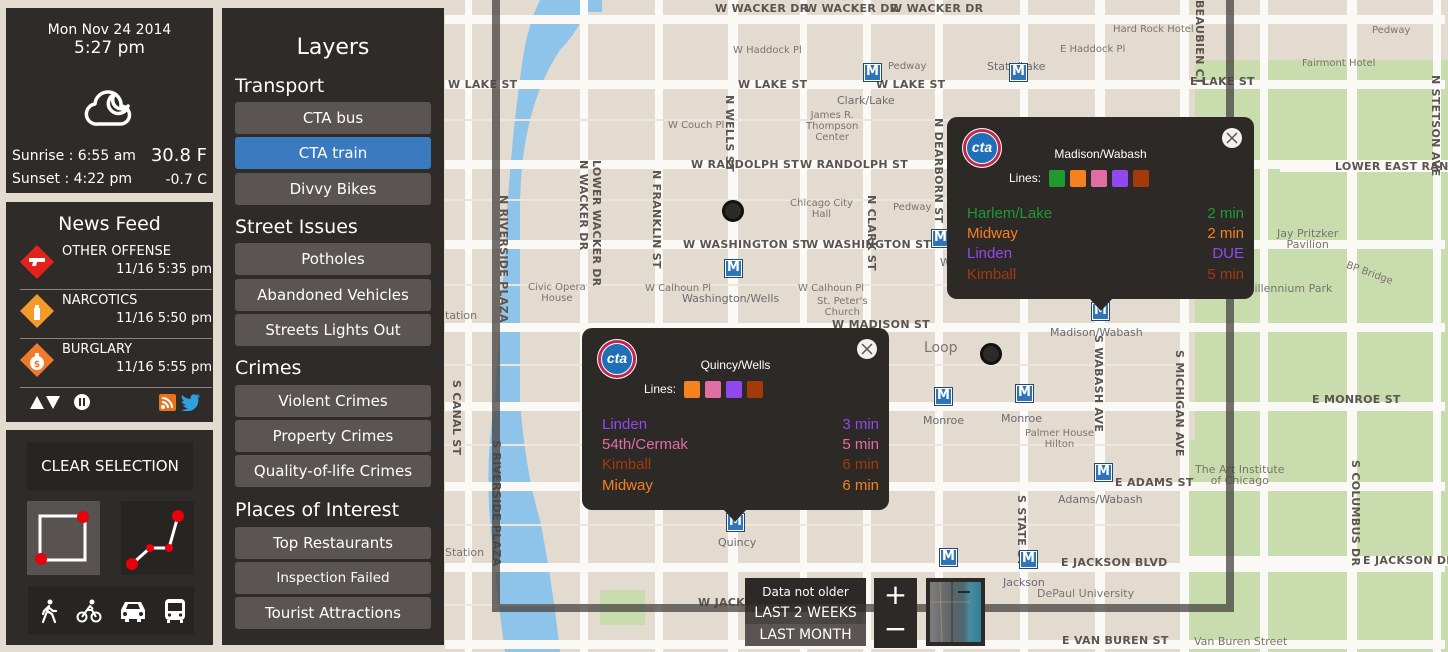 The image size is (1448, 652). I want to click on poi-label: Jay Pritzker Pavilion, so click(1308, 239).